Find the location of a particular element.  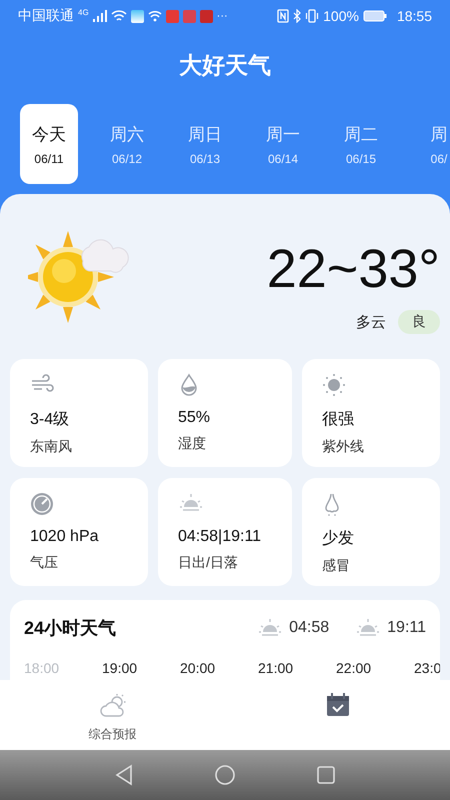

day-tab: 周一 06/14 is located at coordinates (283, 144).